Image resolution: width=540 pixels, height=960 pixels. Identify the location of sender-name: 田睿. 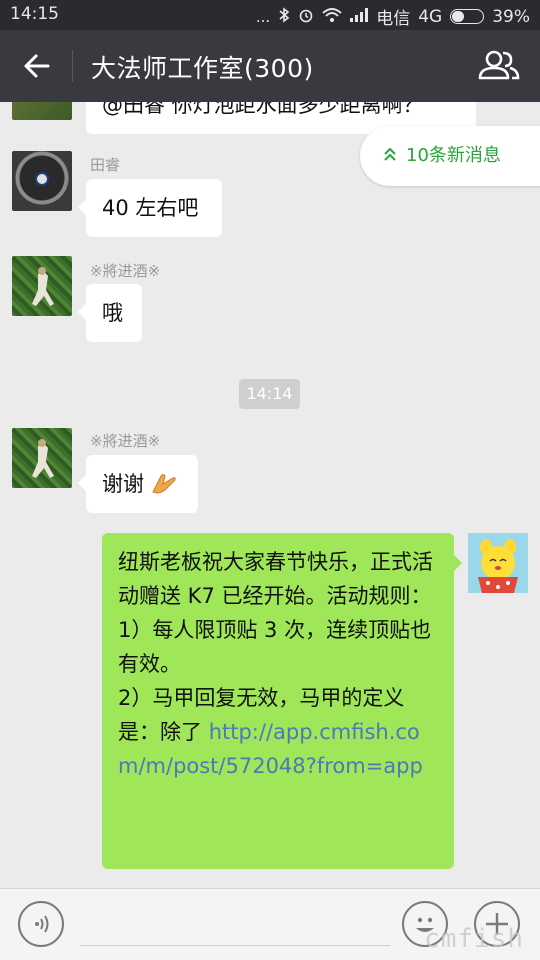
(105, 165).